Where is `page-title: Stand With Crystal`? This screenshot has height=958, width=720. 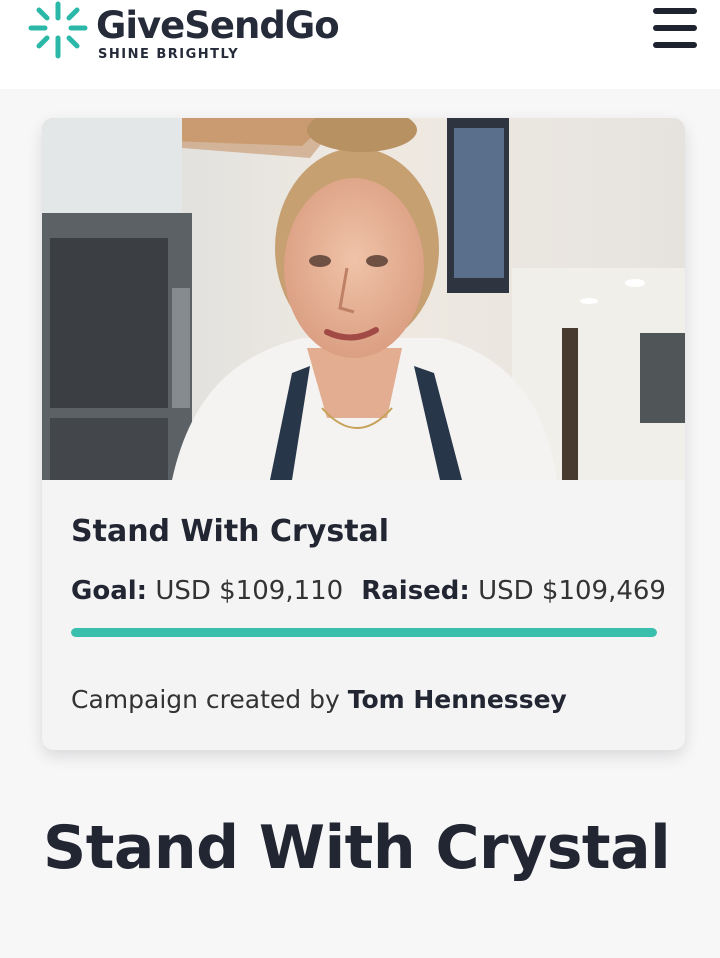 page-title: Stand With Crystal is located at coordinates (357, 848).